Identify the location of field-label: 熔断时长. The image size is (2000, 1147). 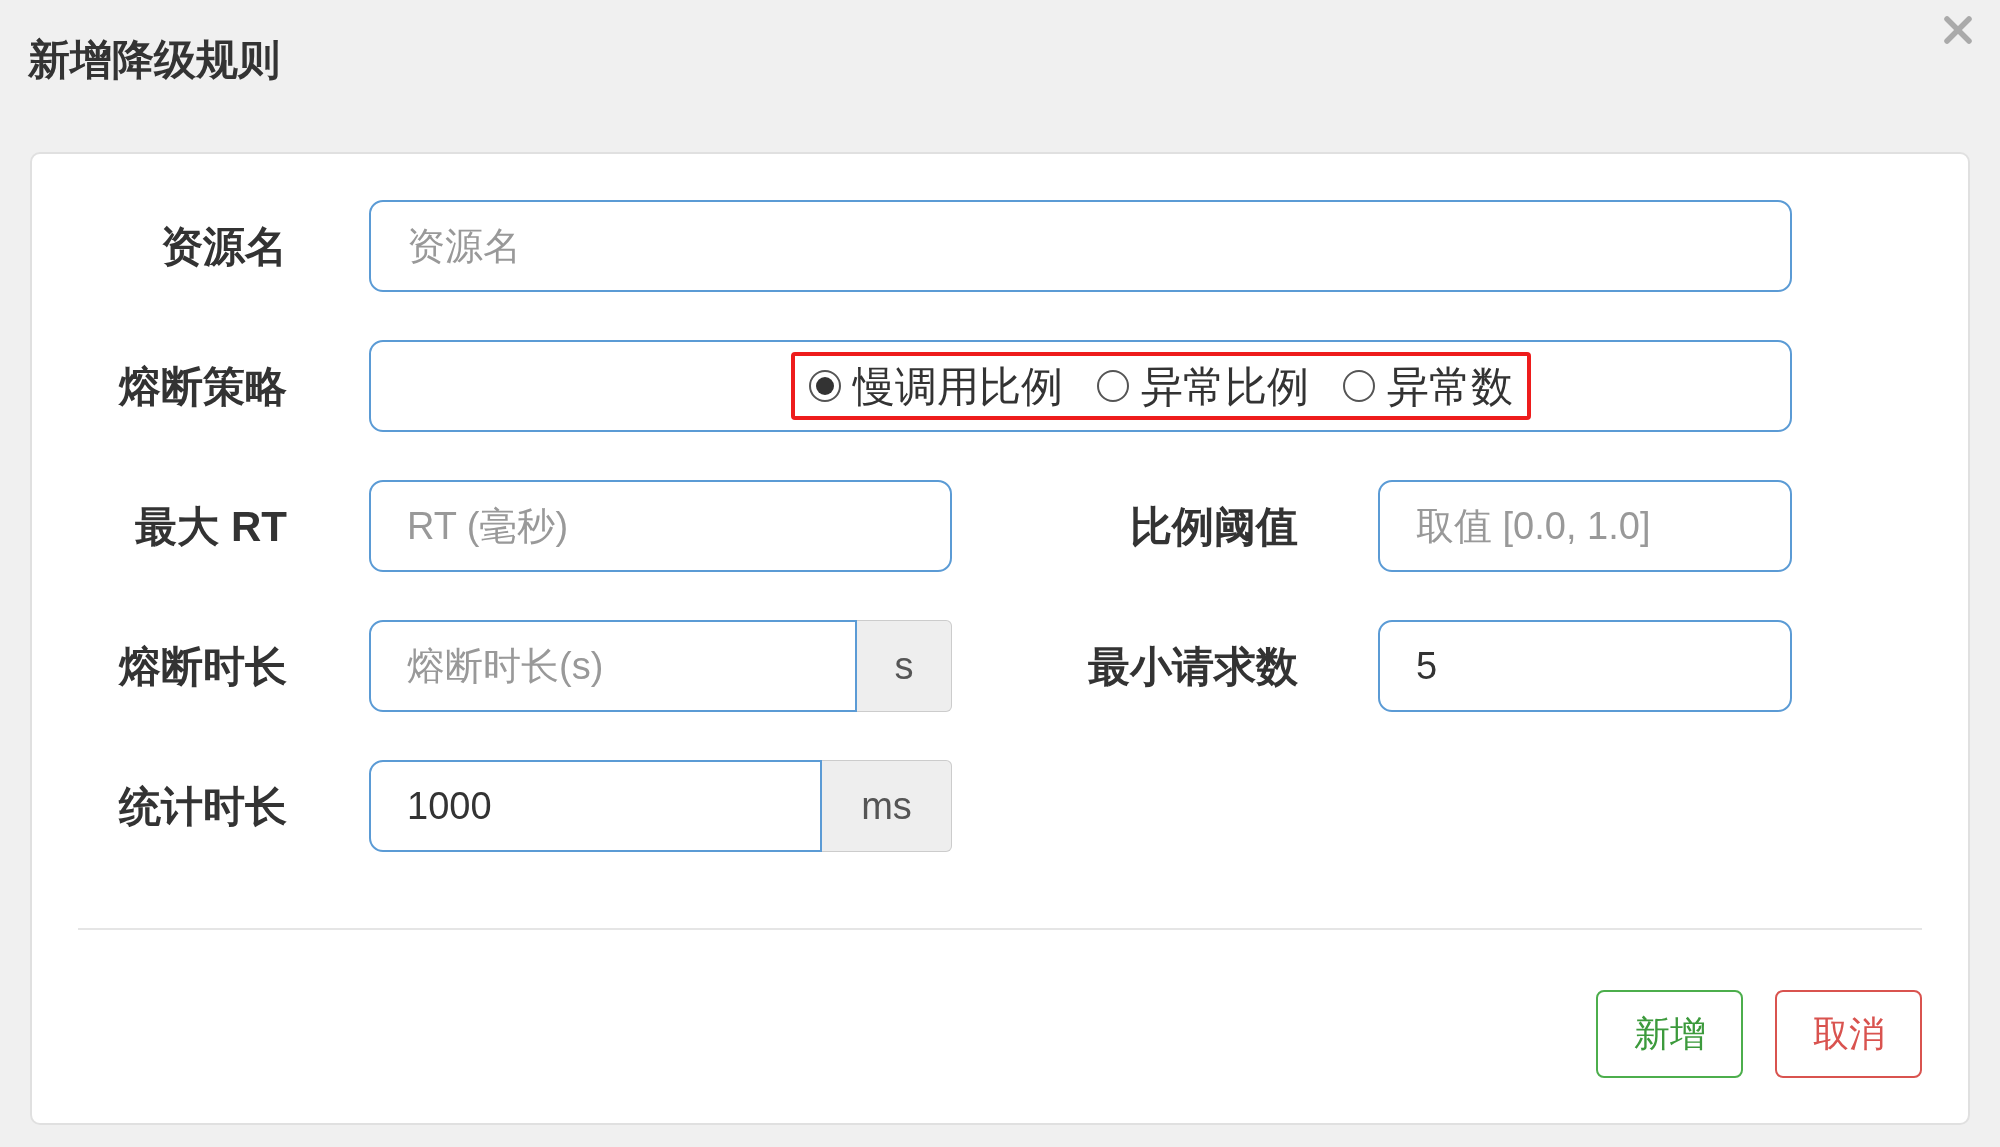
(203, 666).